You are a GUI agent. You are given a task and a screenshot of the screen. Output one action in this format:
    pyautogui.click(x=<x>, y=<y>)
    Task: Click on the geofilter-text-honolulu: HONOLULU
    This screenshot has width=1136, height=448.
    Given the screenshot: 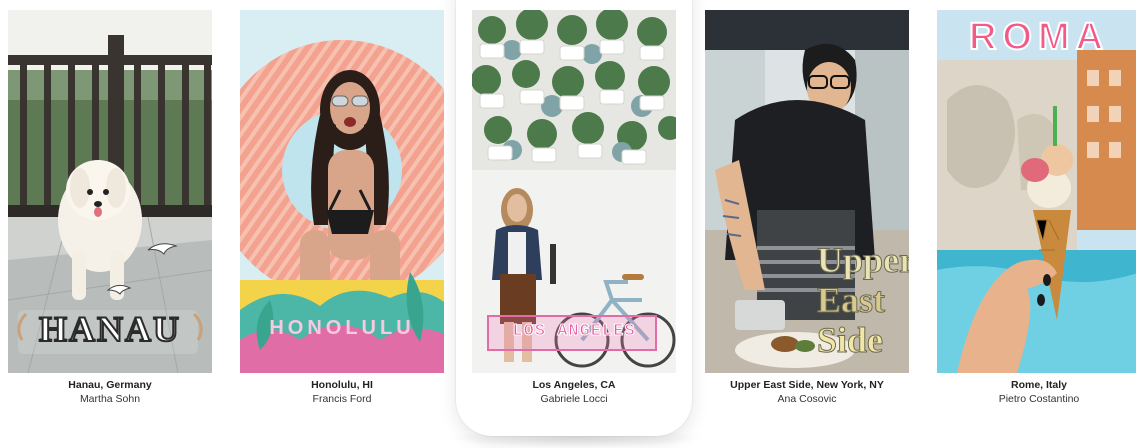 What is the action you would take?
    pyautogui.click(x=342, y=328)
    